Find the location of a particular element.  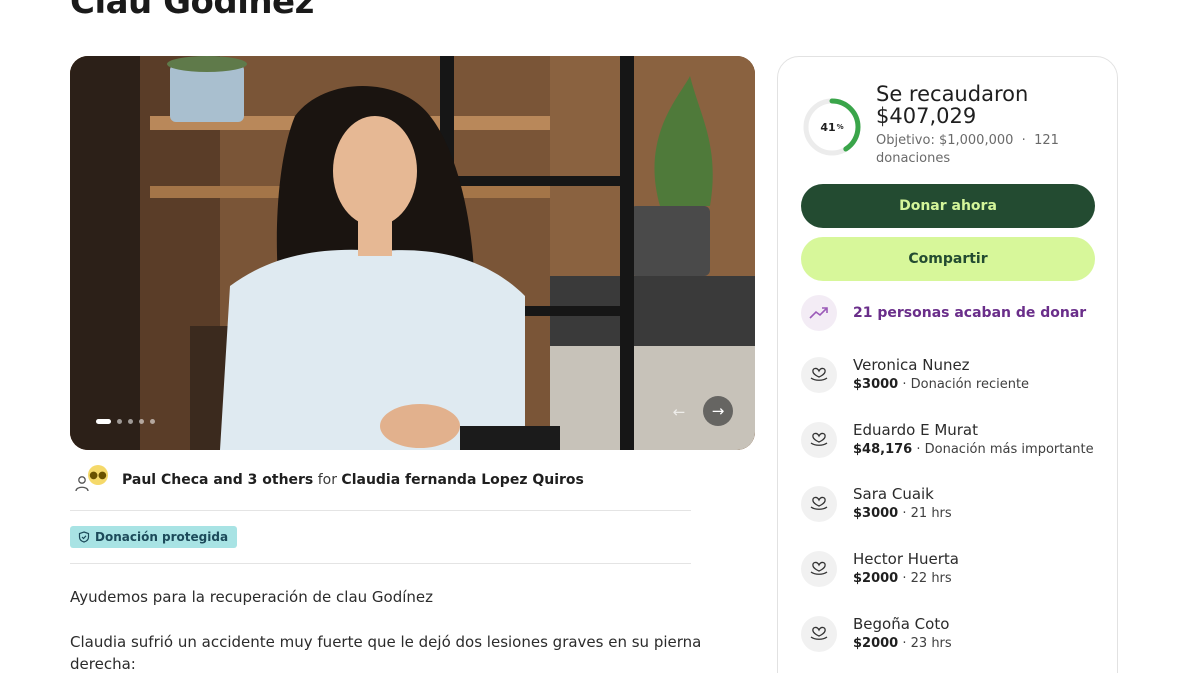

donor-item: Hector Huerta $2000 · 22 hrs is located at coordinates (880, 569).